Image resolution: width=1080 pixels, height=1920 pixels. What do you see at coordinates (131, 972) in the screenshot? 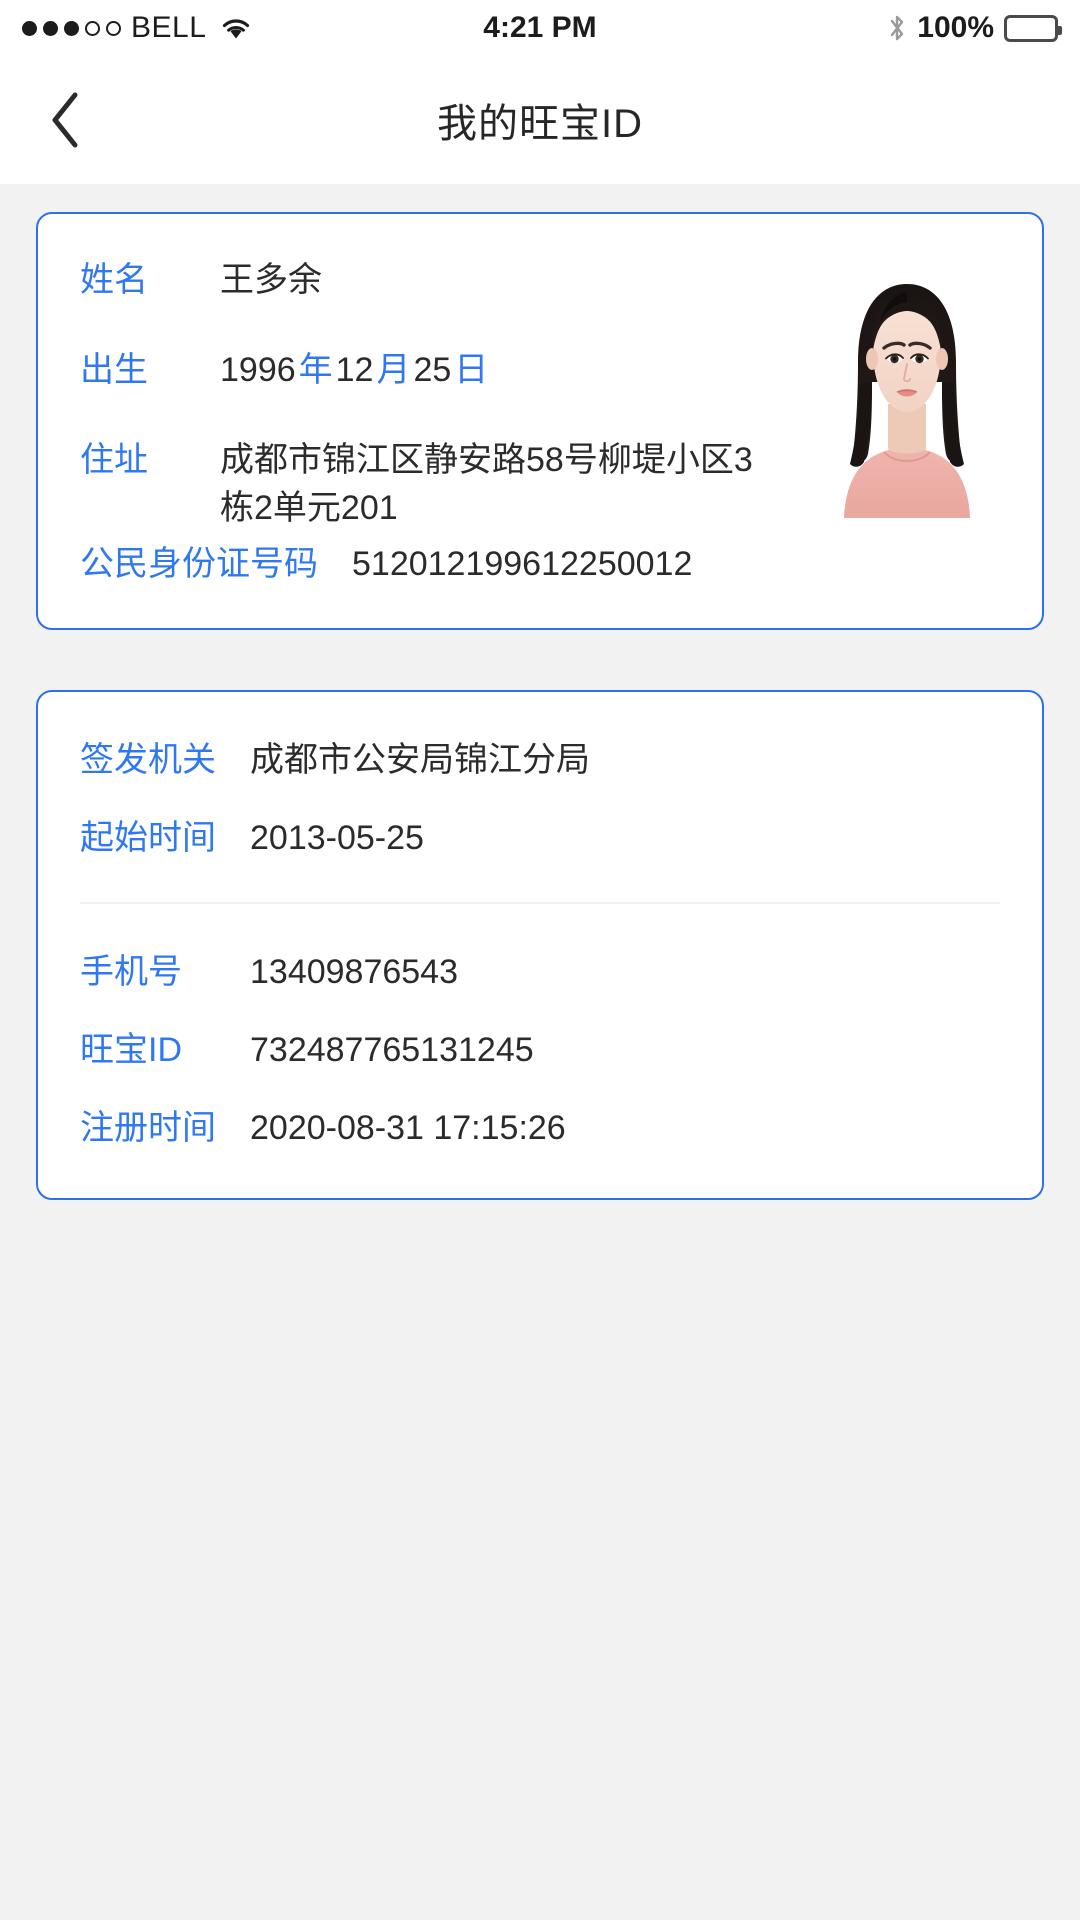
I see `phone-label: 手机号` at bounding box center [131, 972].